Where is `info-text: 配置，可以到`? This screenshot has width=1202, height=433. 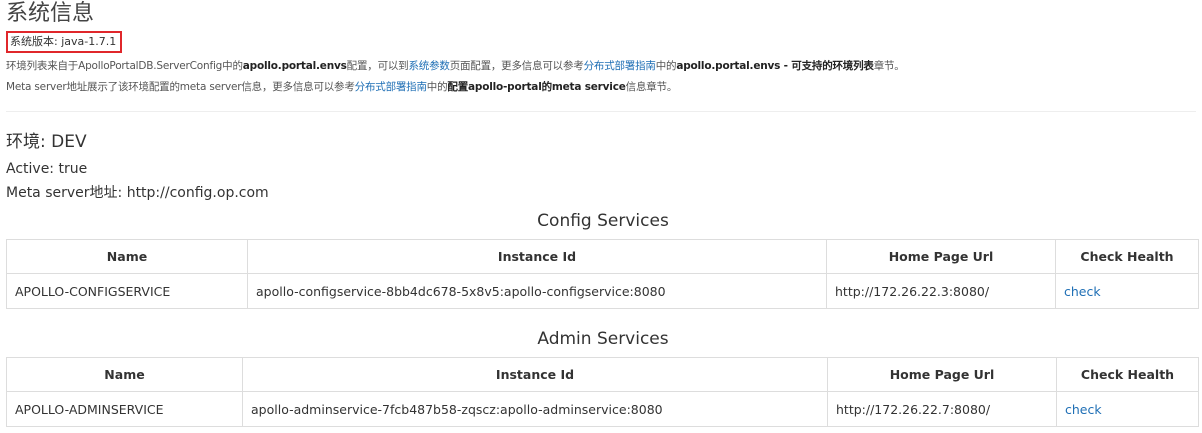
info-text: 配置，可以到 is located at coordinates (377, 66).